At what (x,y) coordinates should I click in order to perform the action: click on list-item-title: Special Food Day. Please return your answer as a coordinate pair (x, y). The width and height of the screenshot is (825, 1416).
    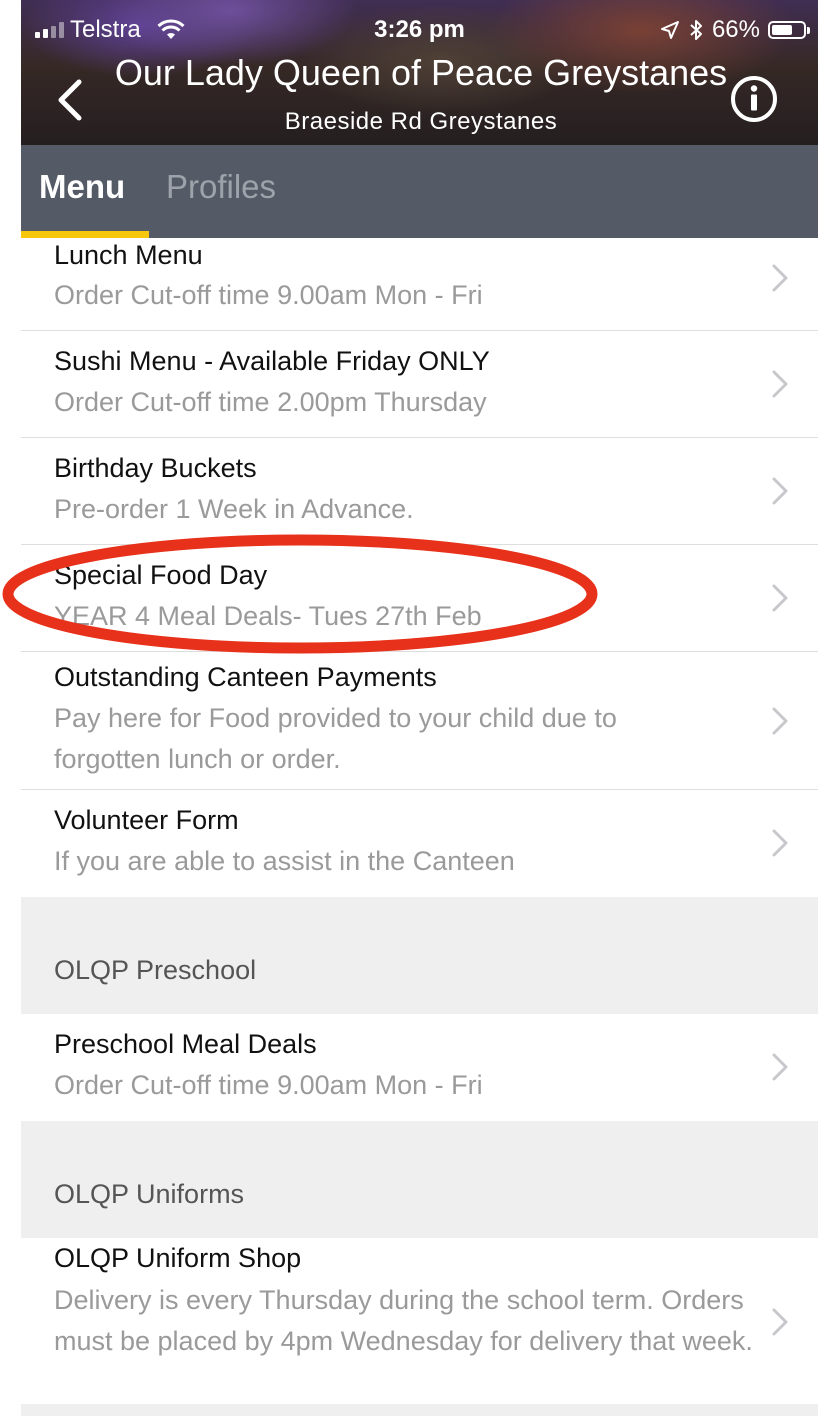
    Looking at the image, I should click on (161, 575).